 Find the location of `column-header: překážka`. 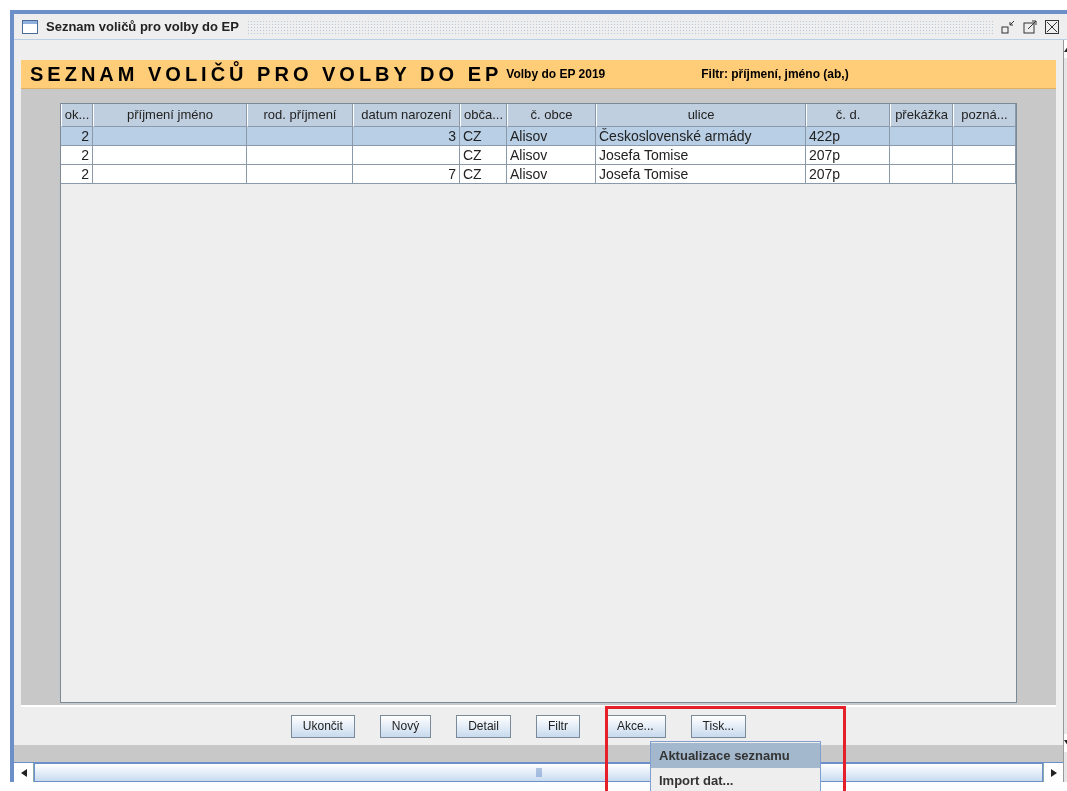

column-header: překážka is located at coordinates (921, 115).